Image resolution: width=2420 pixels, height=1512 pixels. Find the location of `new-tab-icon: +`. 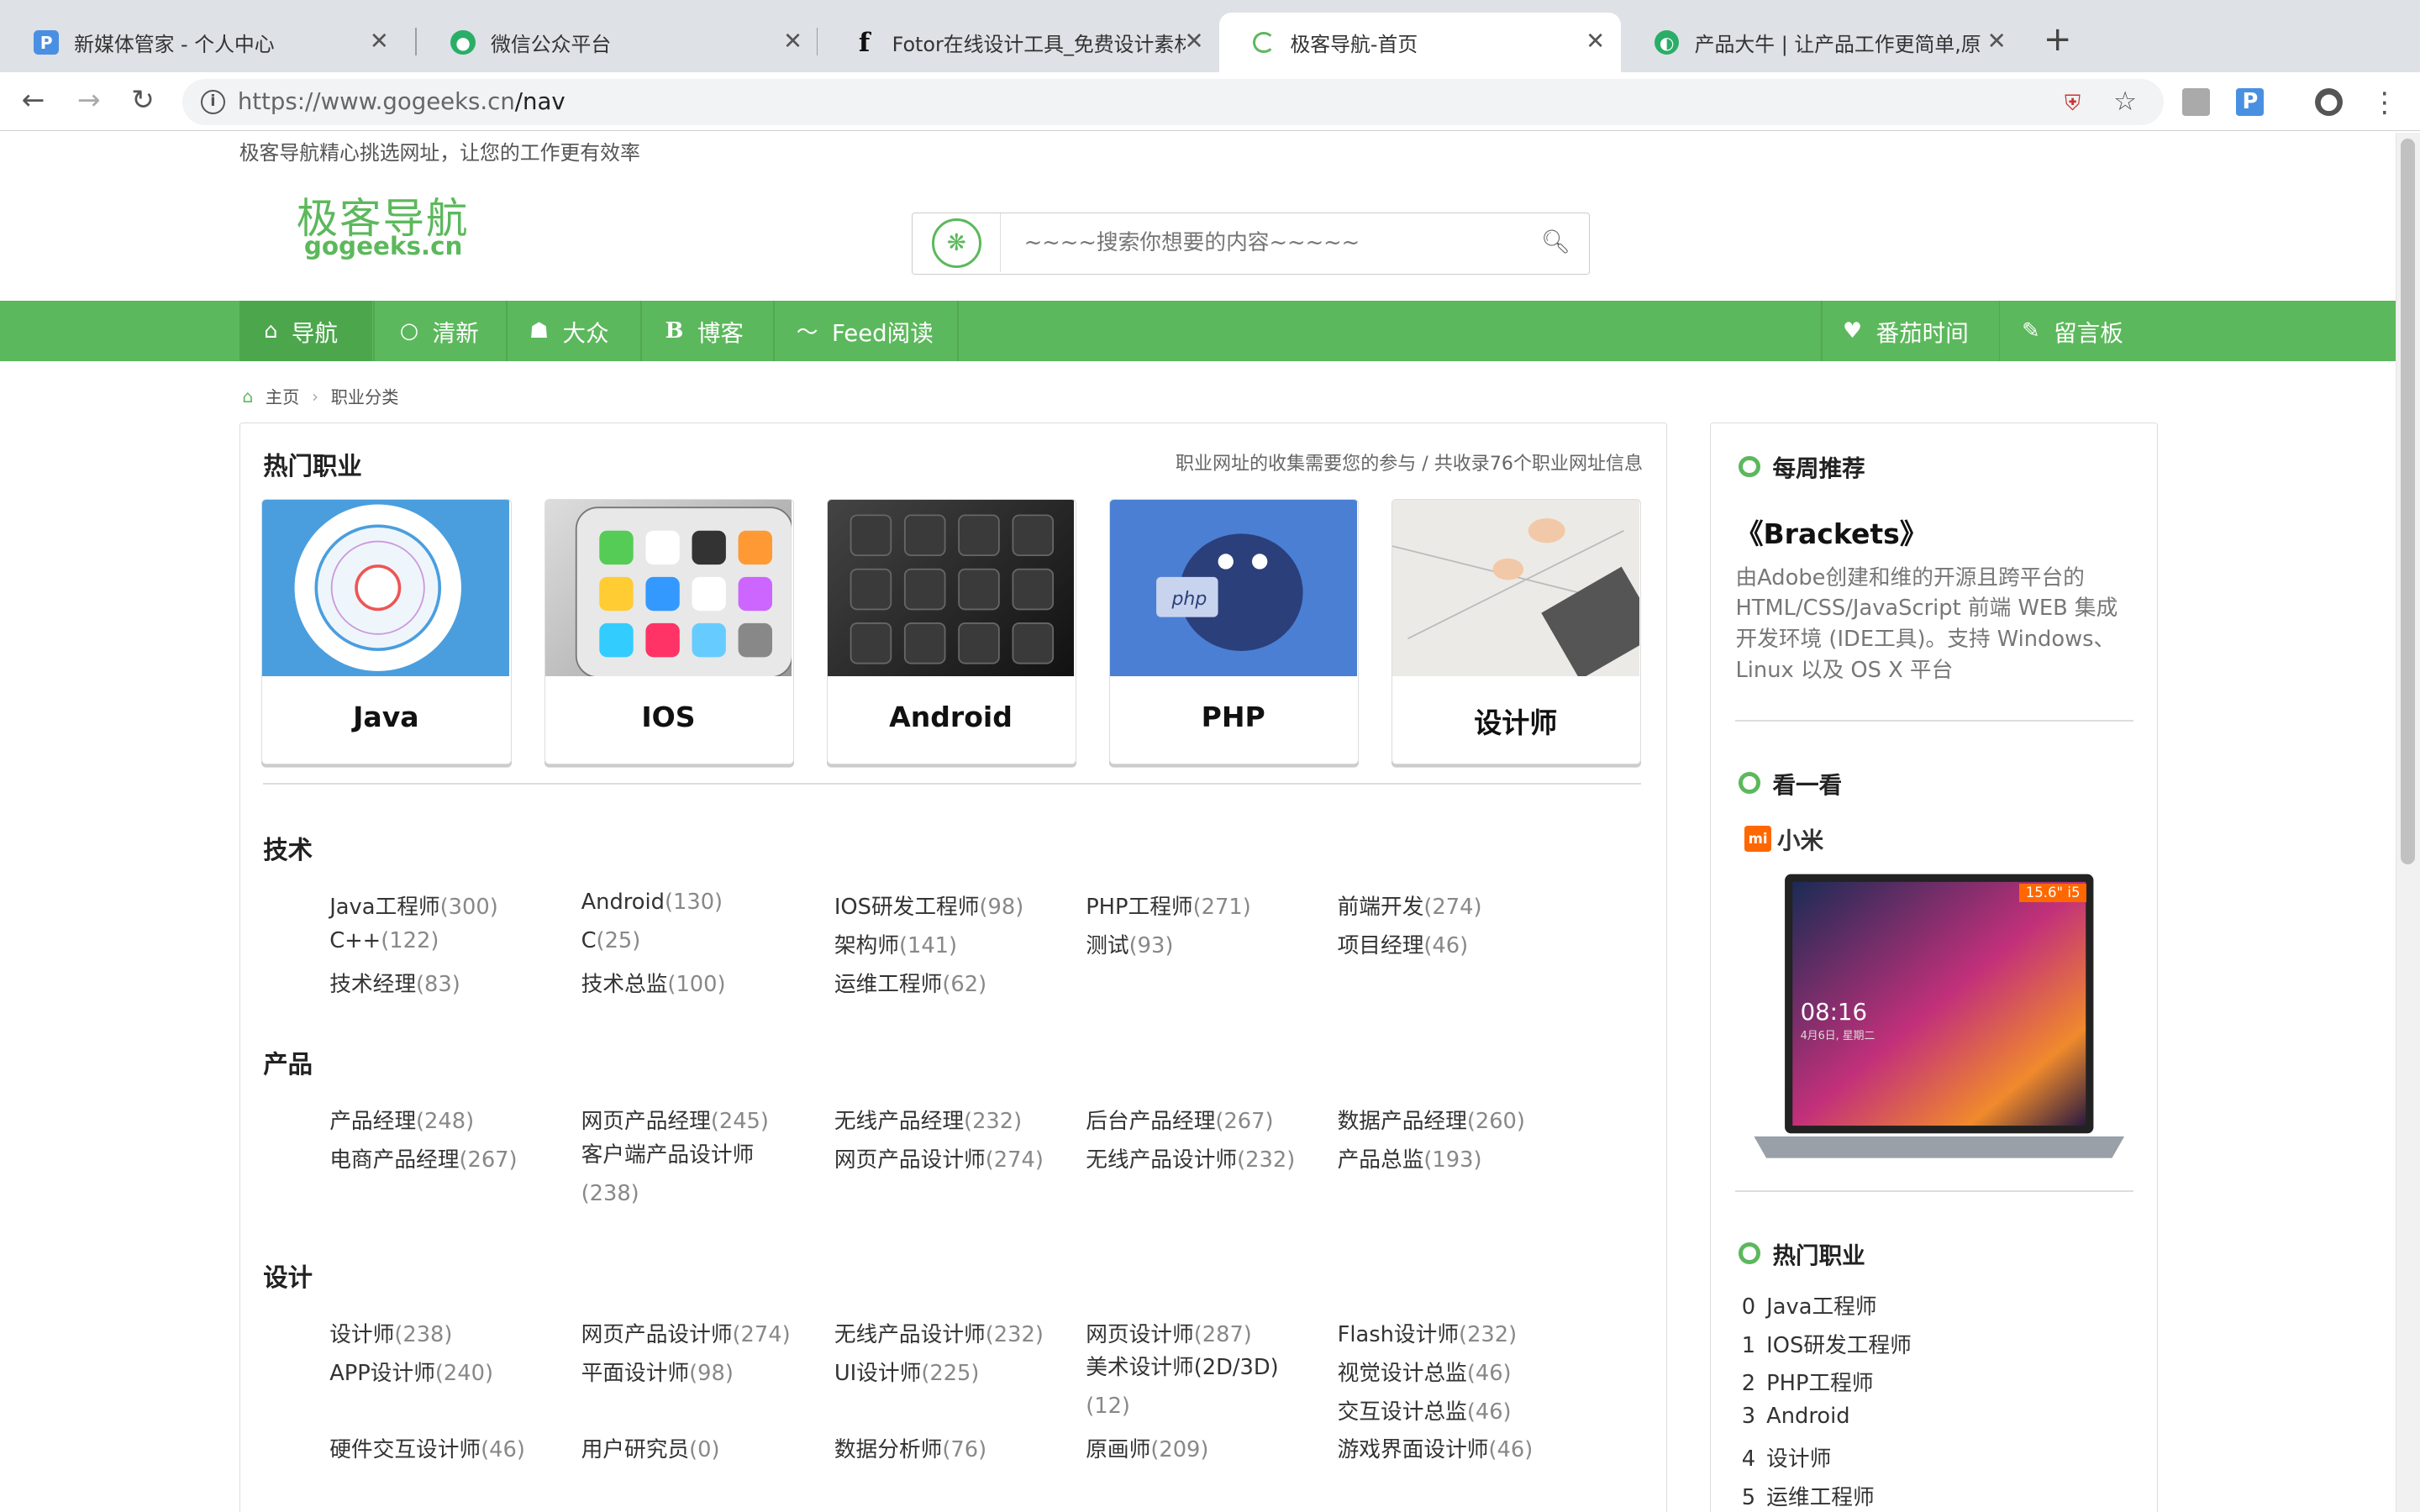

new-tab-icon: + is located at coordinates (2058, 38).